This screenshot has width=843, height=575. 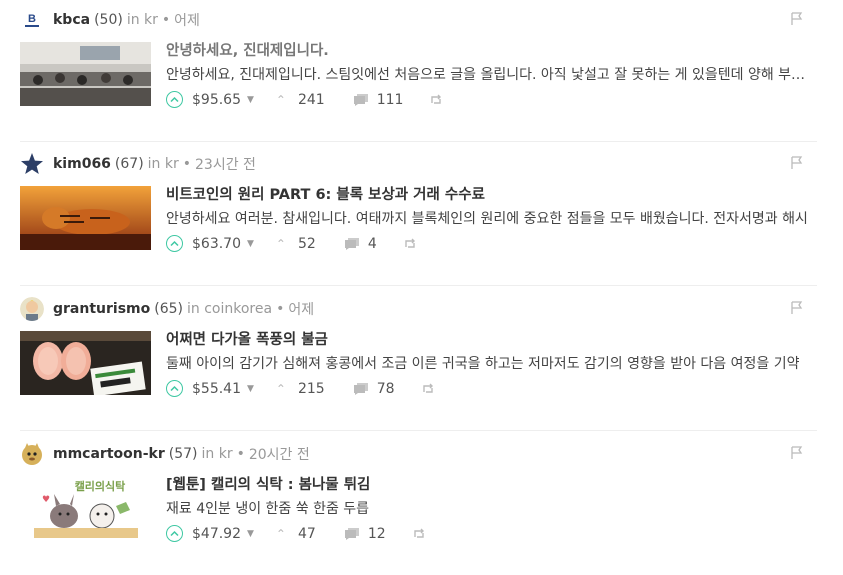 What do you see at coordinates (225, 164) in the screenshot?
I see `post-time: 23시간 전` at bounding box center [225, 164].